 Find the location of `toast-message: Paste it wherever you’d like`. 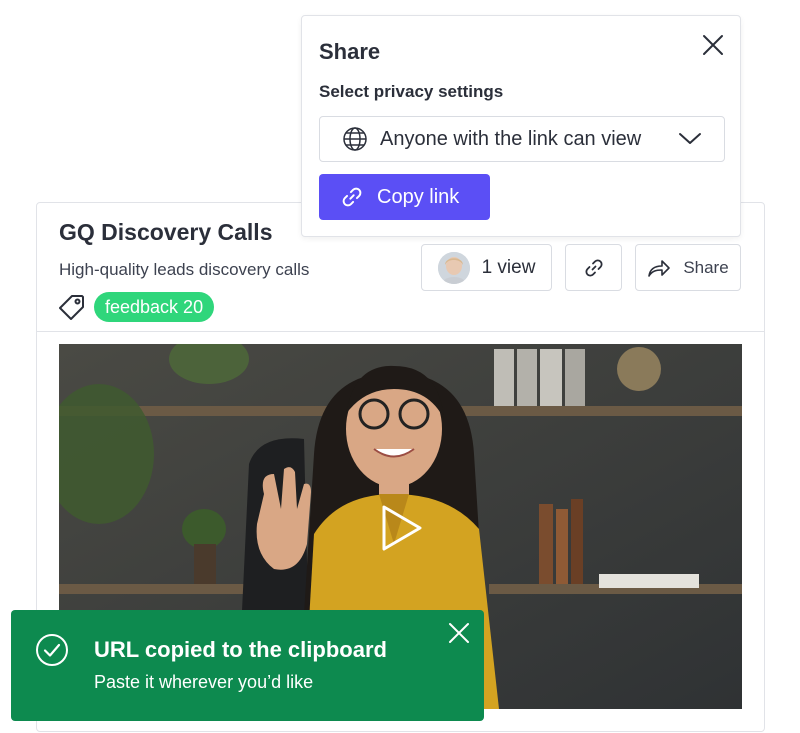

toast-message: Paste it wherever you’d like is located at coordinates (204, 682).